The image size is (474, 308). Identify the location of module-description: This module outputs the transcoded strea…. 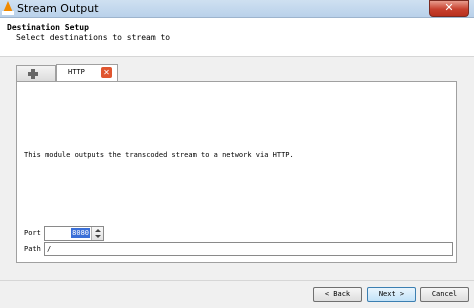
(159, 155).